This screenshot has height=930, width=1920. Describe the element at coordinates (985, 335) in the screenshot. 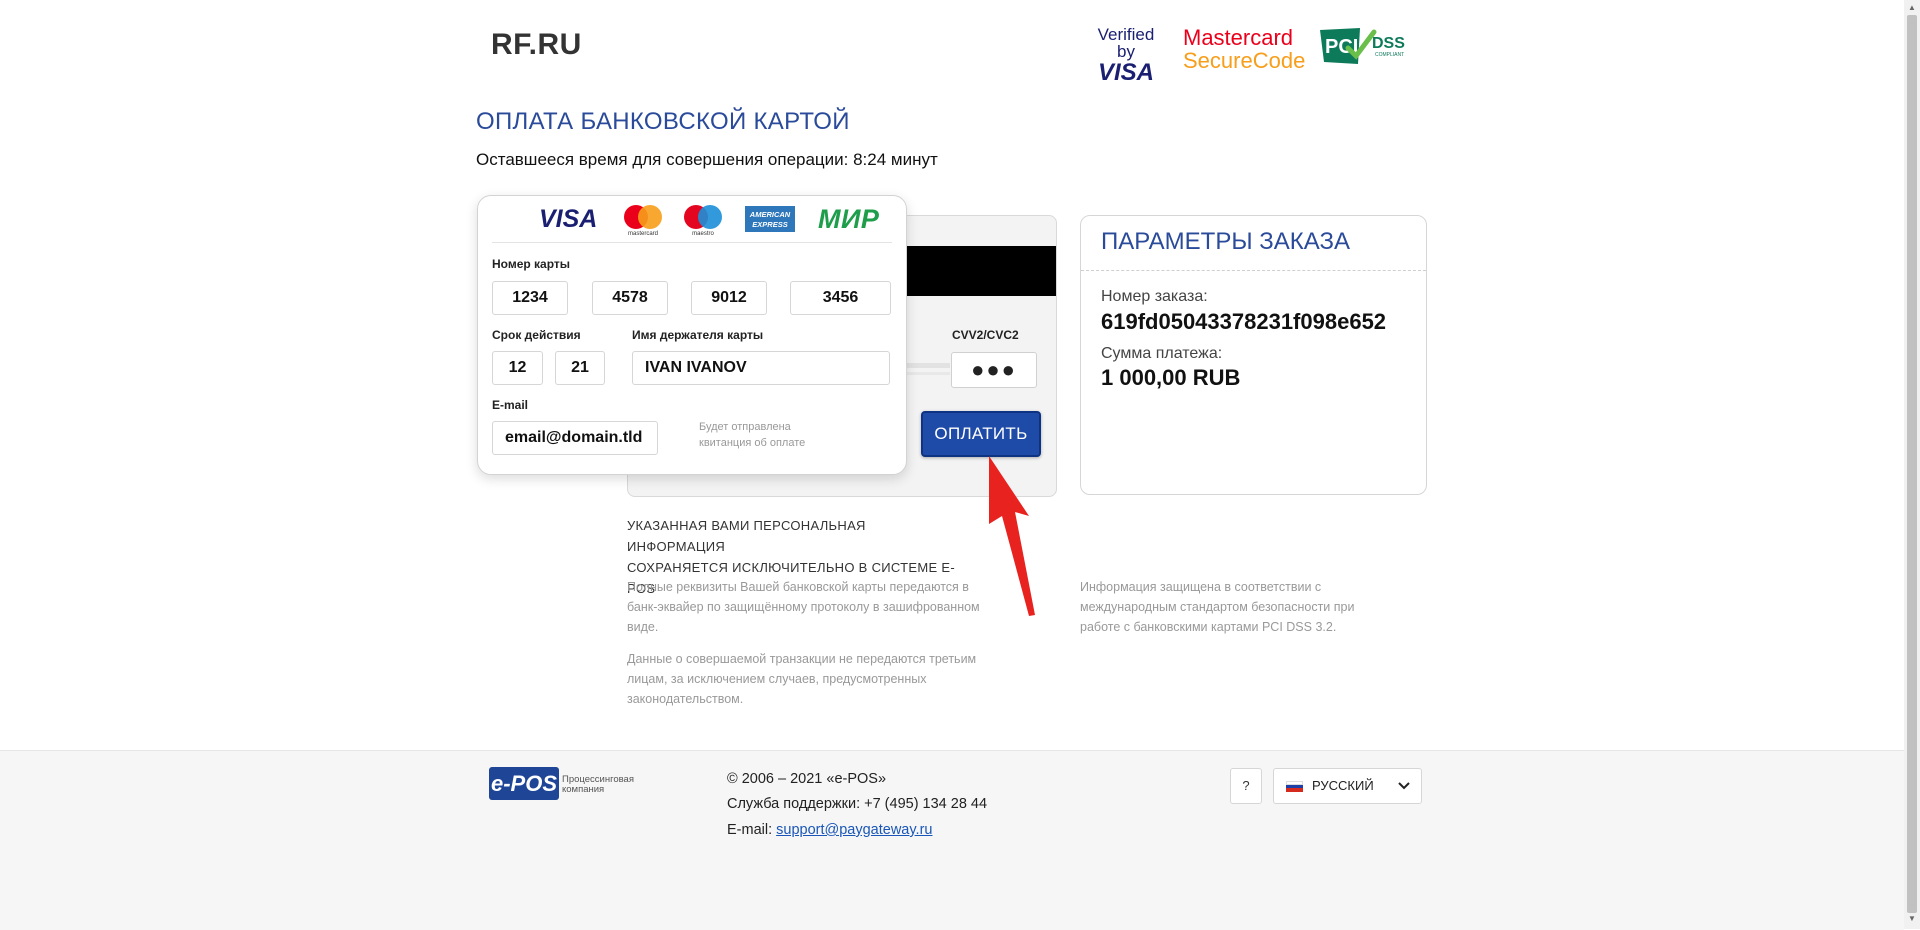

I see `cvv-label: CVV2/CVC2` at that location.